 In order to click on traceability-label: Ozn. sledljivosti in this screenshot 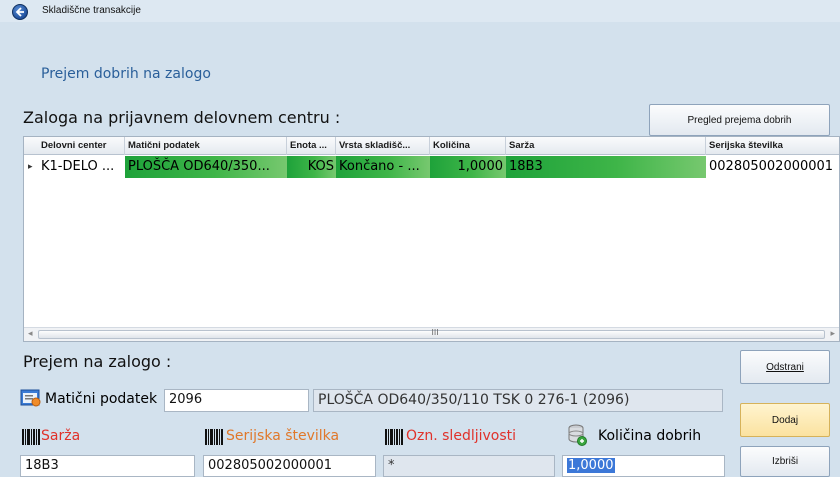, I will do `click(461, 436)`.